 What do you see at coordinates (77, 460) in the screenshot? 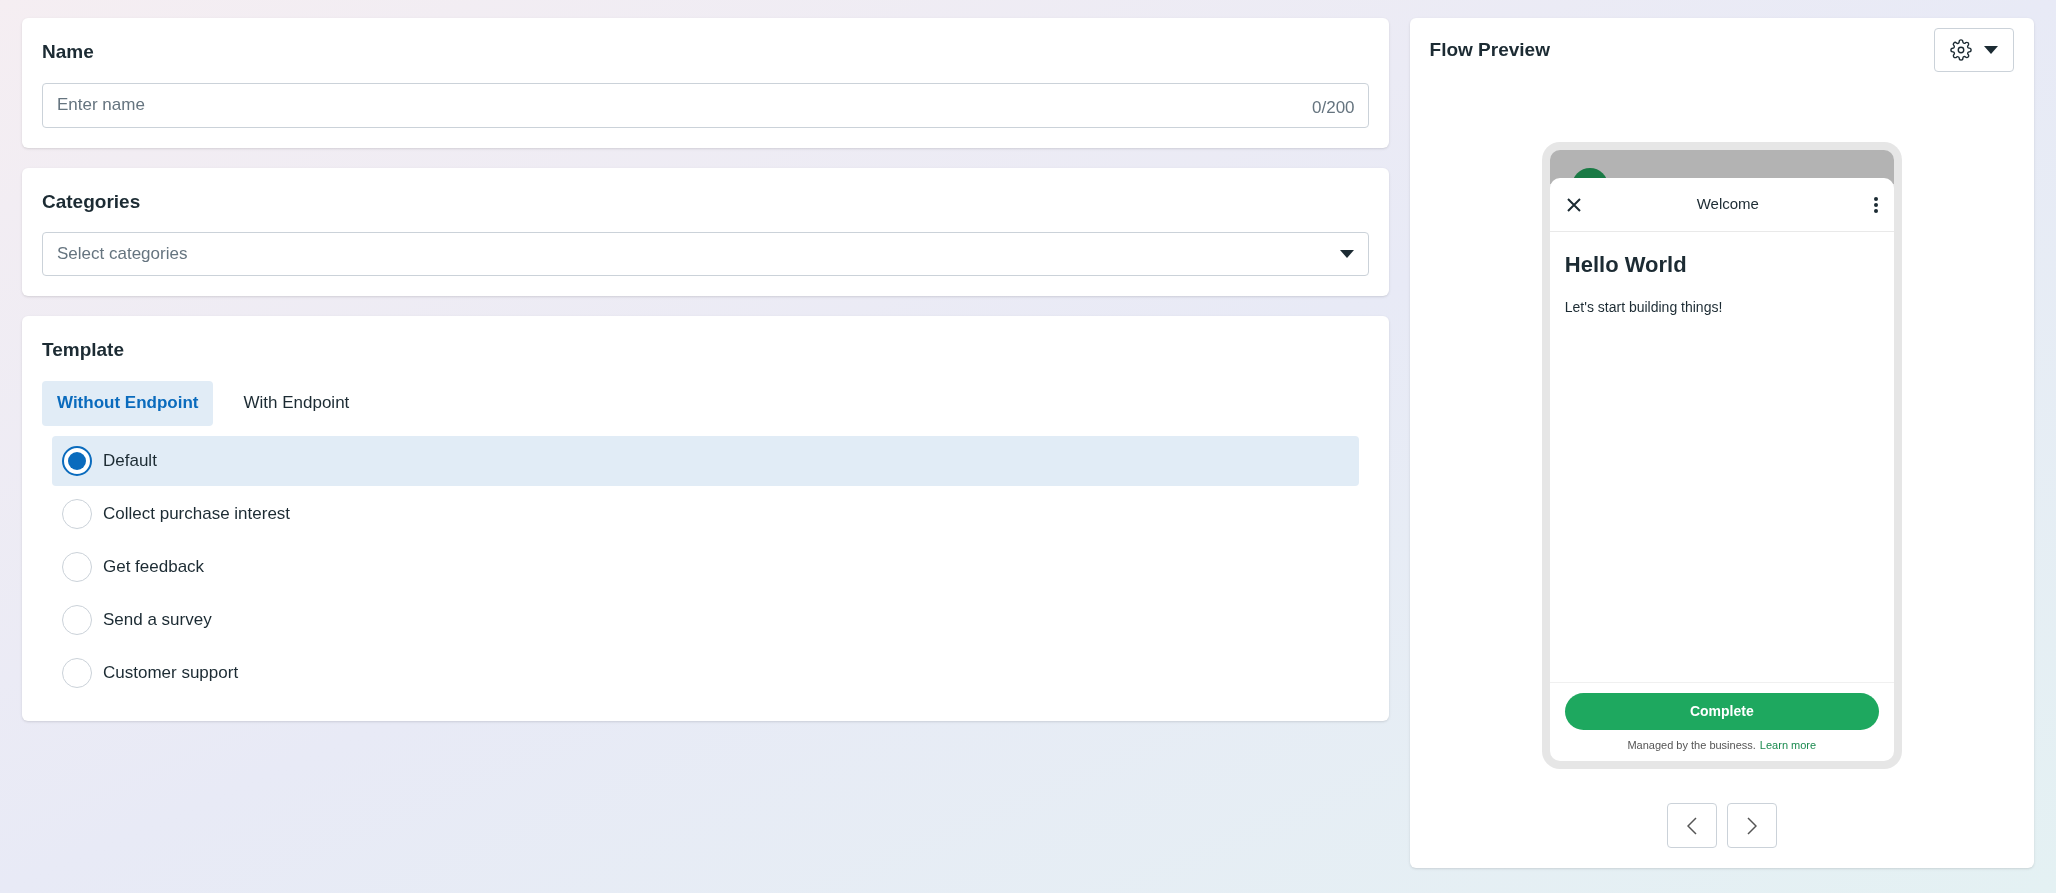
I see `radio-button` at bounding box center [77, 460].